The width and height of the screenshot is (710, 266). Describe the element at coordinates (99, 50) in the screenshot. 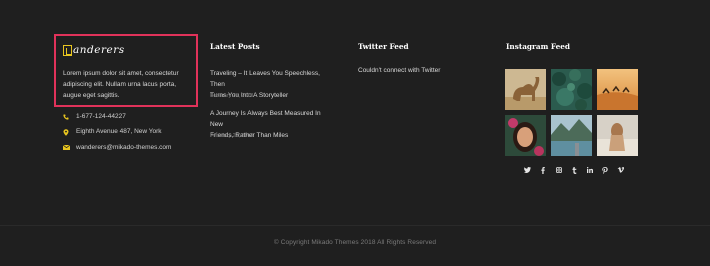

I see `logo-text: anderers` at that location.